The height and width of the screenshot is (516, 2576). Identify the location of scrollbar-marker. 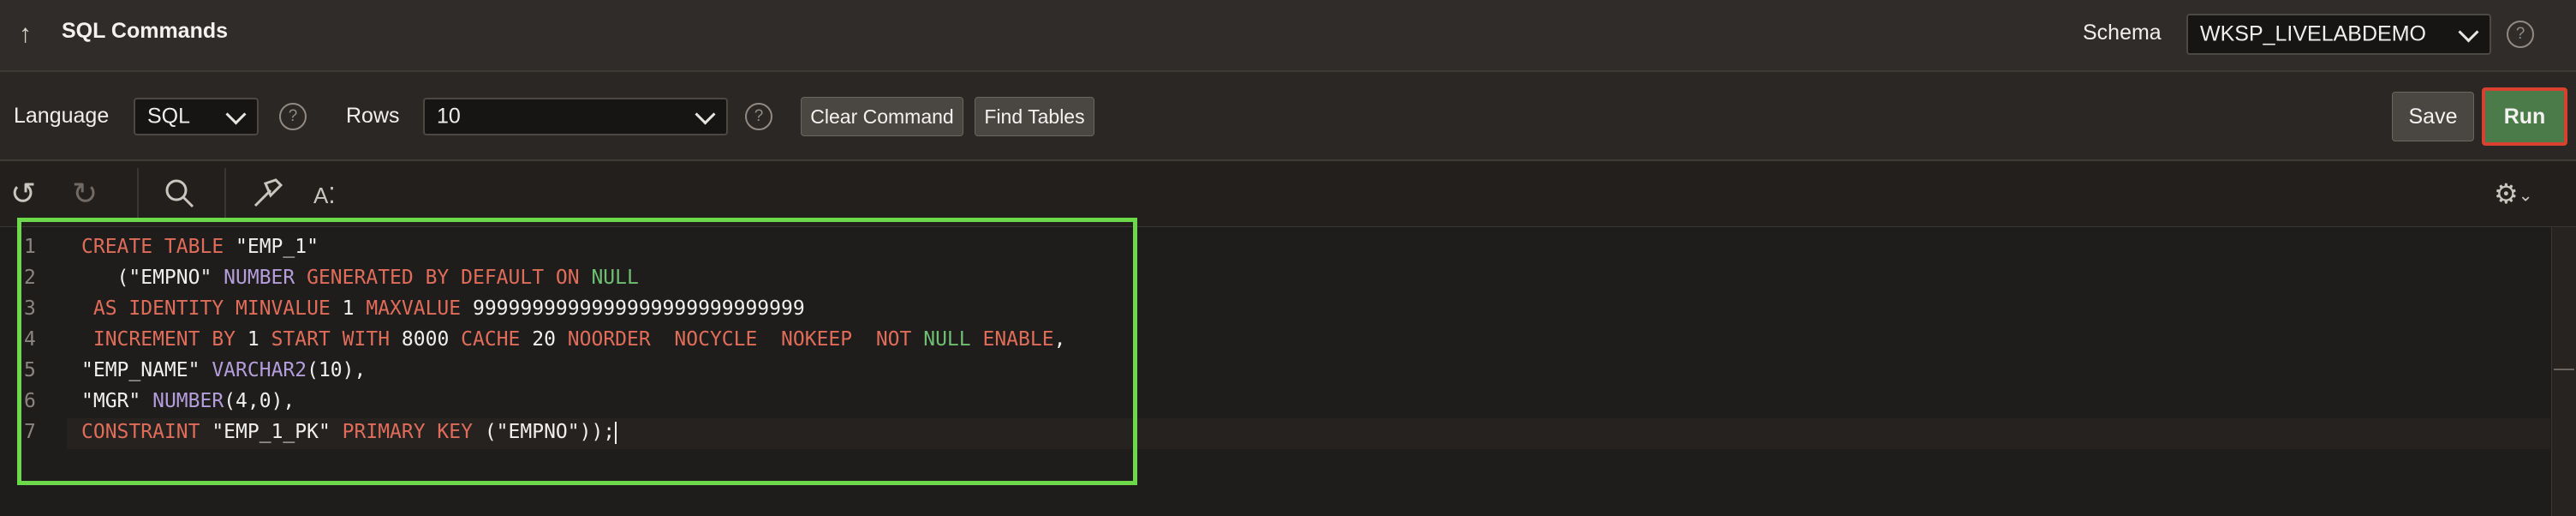
(2564, 369).